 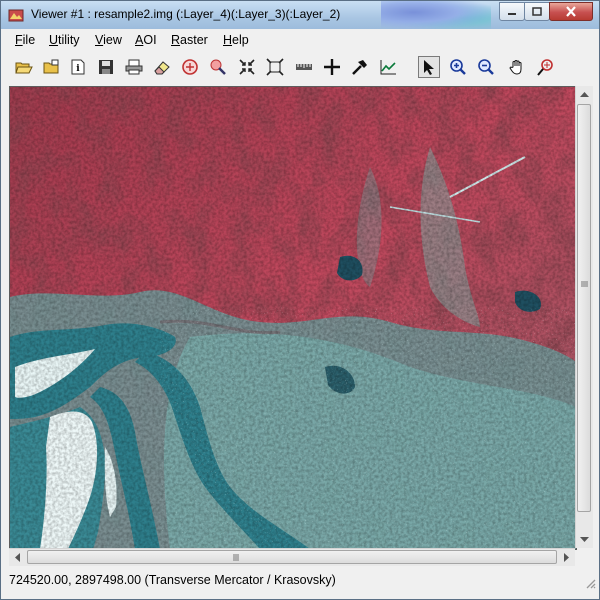 I want to click on close-icon, so click(x=571, y=11).